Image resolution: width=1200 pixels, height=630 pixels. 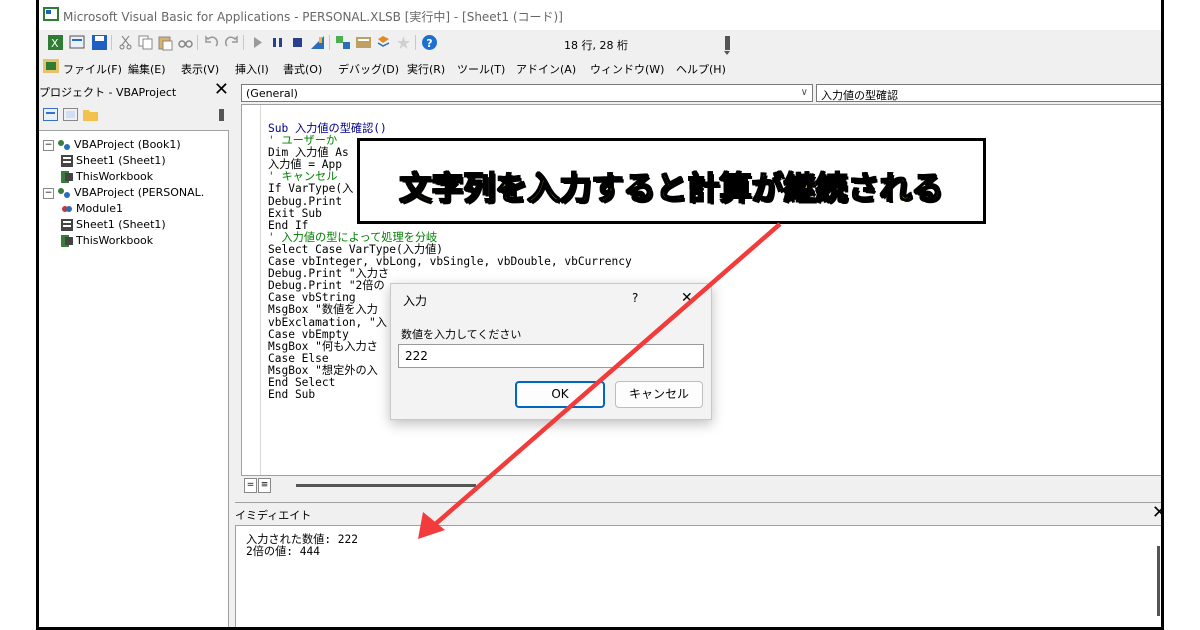 I want to click on code-margin, so click(x=251, y=290).